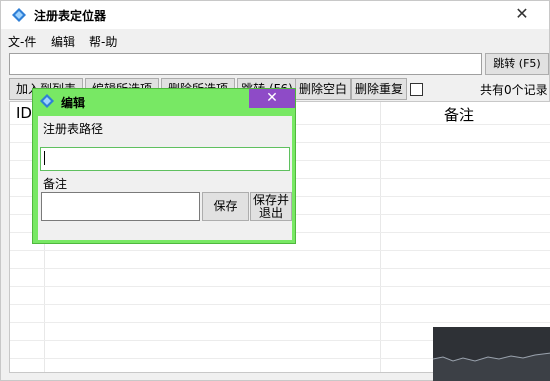 This screenshot has width=550, height=381. I want to click on note-input, so click(120, 206).